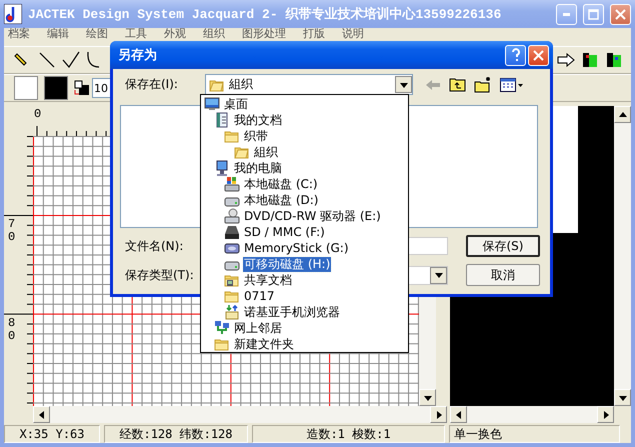  Describe the element at coordinates (71, 60) in the screenshot. I see `polyline-icon` at that location.